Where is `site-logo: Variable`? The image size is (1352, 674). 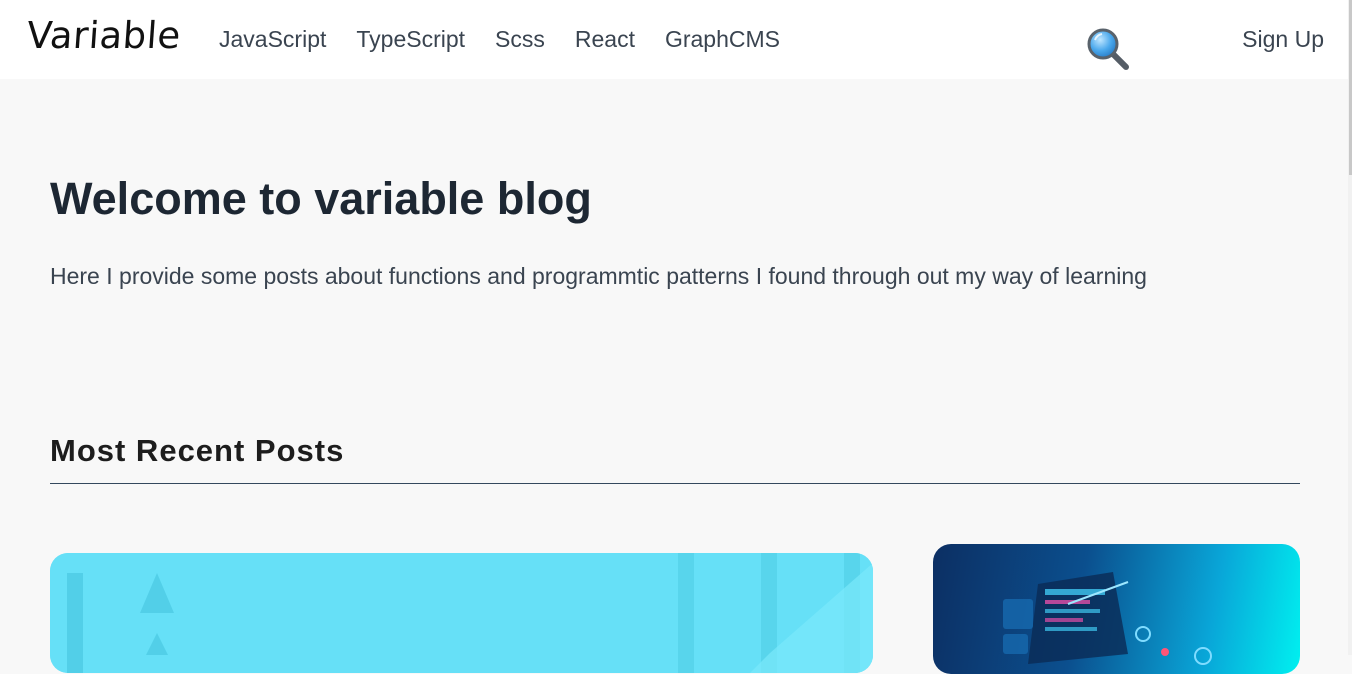 site-logo: Variable is located at coordinates (103, 35).